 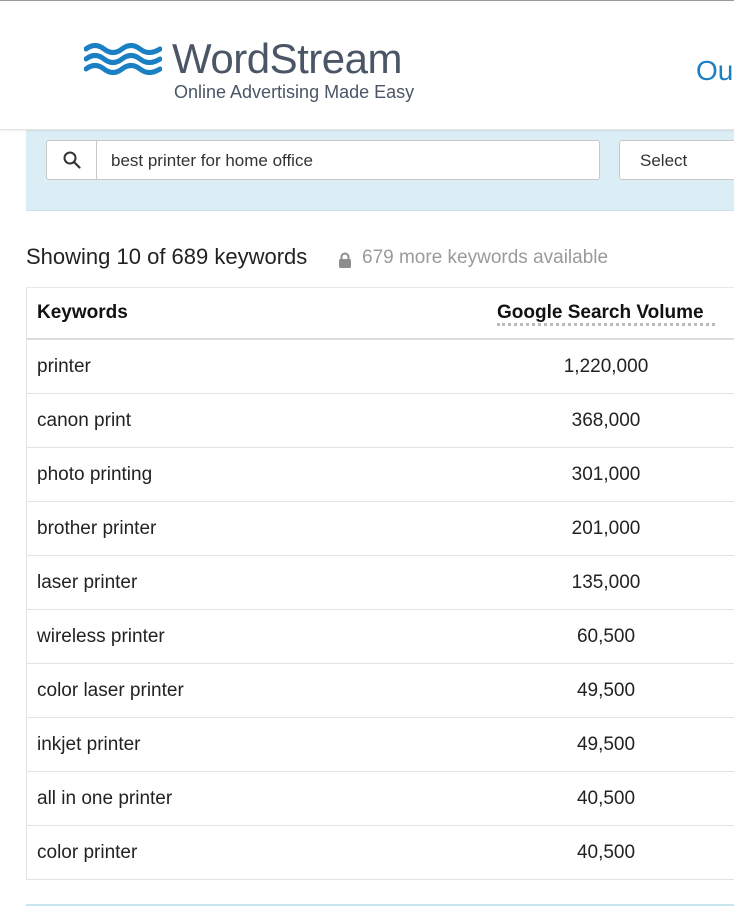 What do you see at coordinates (167, 256) in the screenshot?
I see `results-count: Showing 10 of 689 keywords` at bounding box center [167, 256].